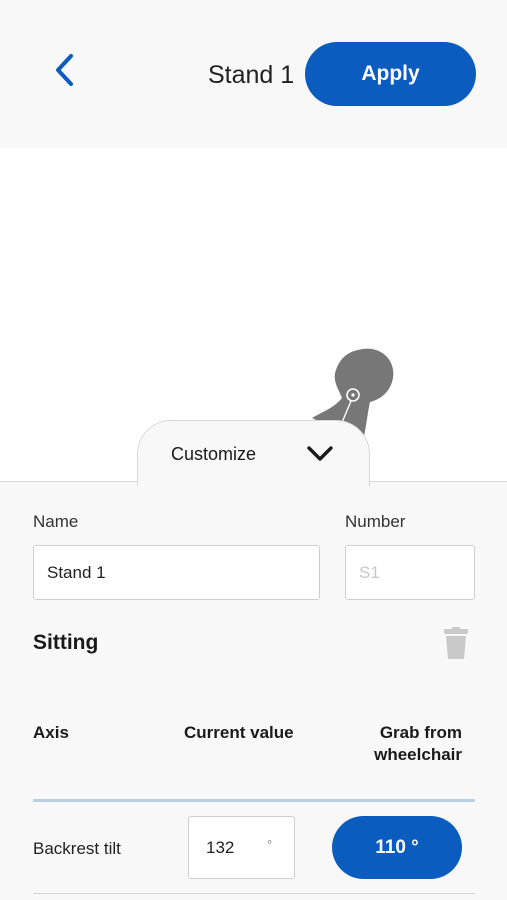  What do you see at coordinates (176, 572) in the screenshot?
I see `name-field` at bounding box center [176, 572].